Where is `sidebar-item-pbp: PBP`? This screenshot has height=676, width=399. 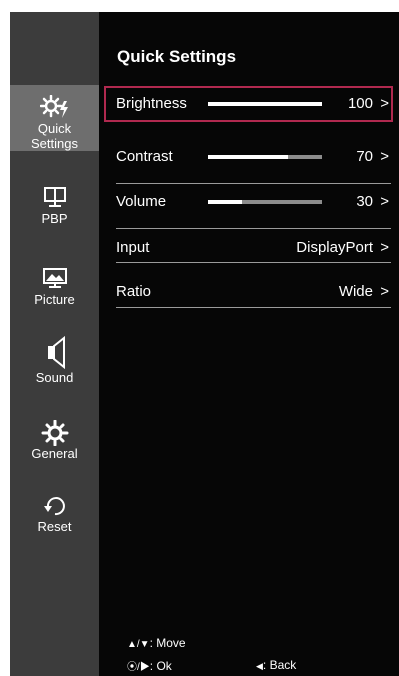 sidebar-item-pbp: PBP is located at coordinates (54, 215).